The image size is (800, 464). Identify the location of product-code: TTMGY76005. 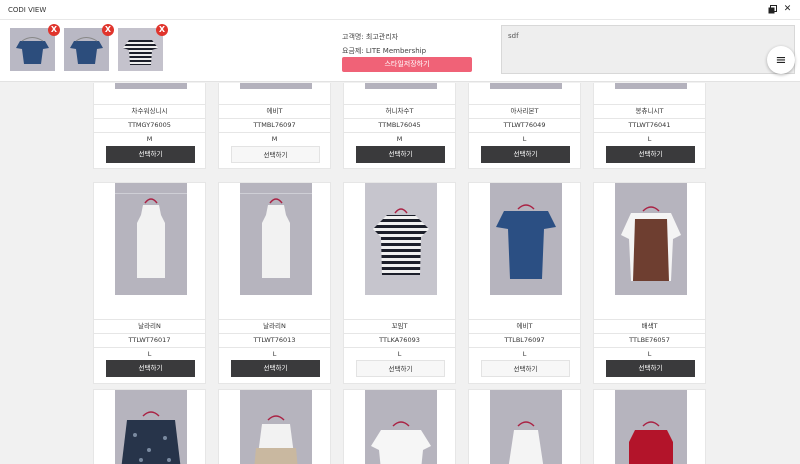
(149, 124).